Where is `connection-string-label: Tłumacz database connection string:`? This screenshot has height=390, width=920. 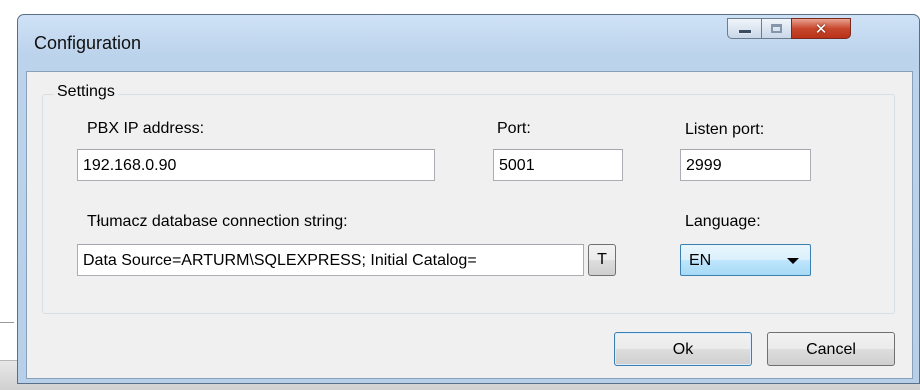
connection-string-label: Tłumacz database connection string: is located at coordinates (217, 221).